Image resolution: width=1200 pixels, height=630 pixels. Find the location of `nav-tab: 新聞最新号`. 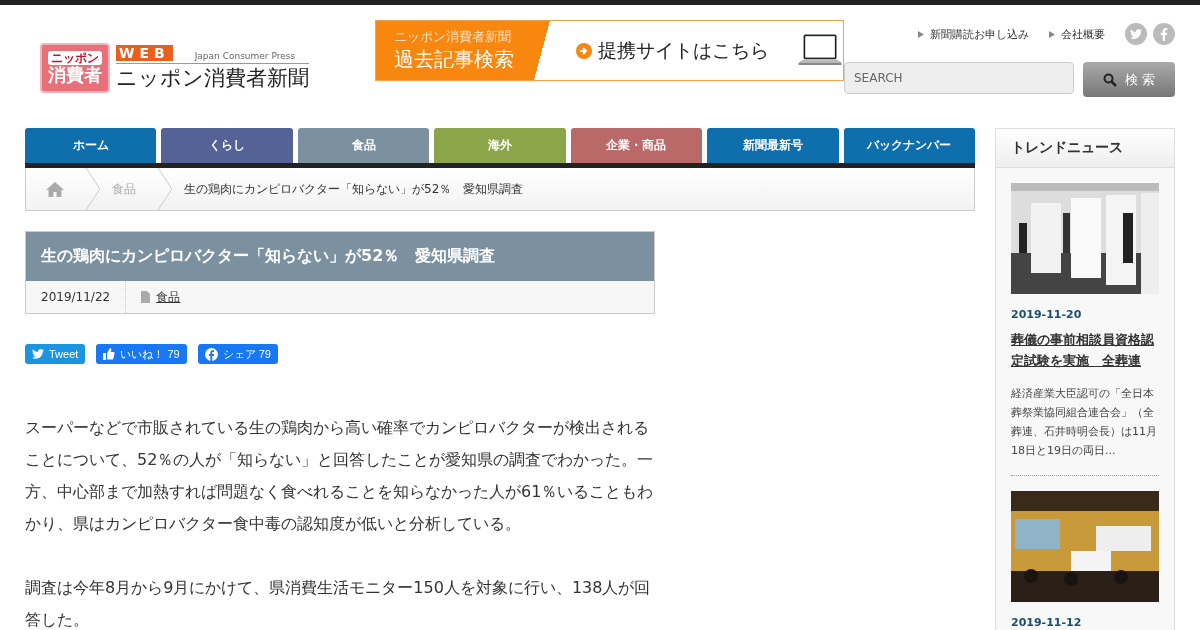

nav-tab: 新聞最新号 is located at coordinates (773, 145).